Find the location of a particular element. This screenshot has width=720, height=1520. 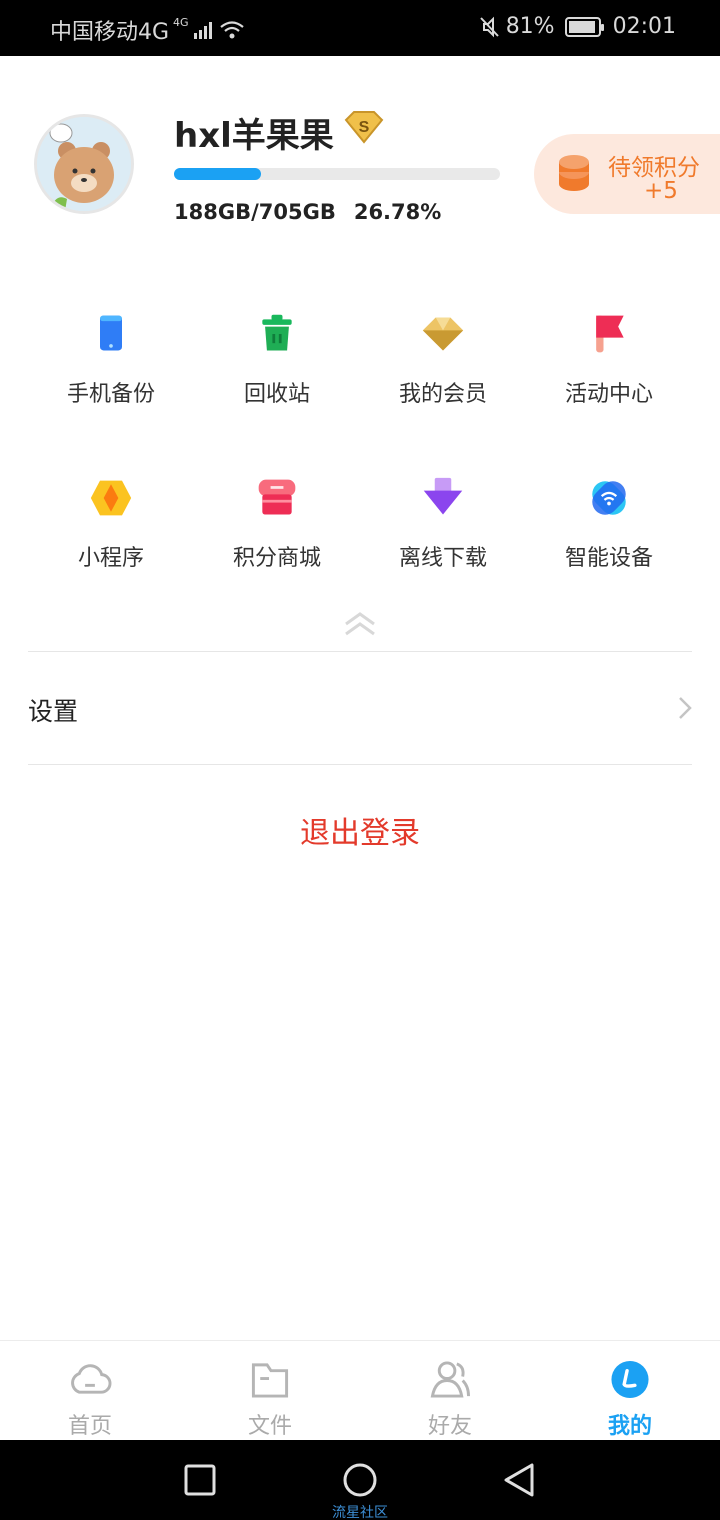

store-icon is located at coordinates (277, 497).